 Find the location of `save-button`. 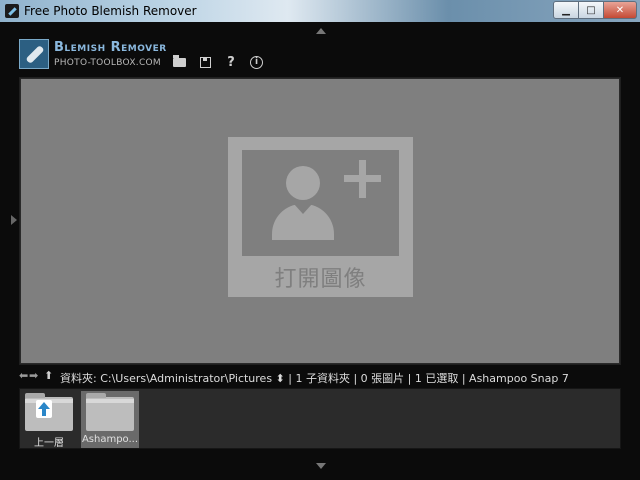

save-button is located at coordinates (206, 63).